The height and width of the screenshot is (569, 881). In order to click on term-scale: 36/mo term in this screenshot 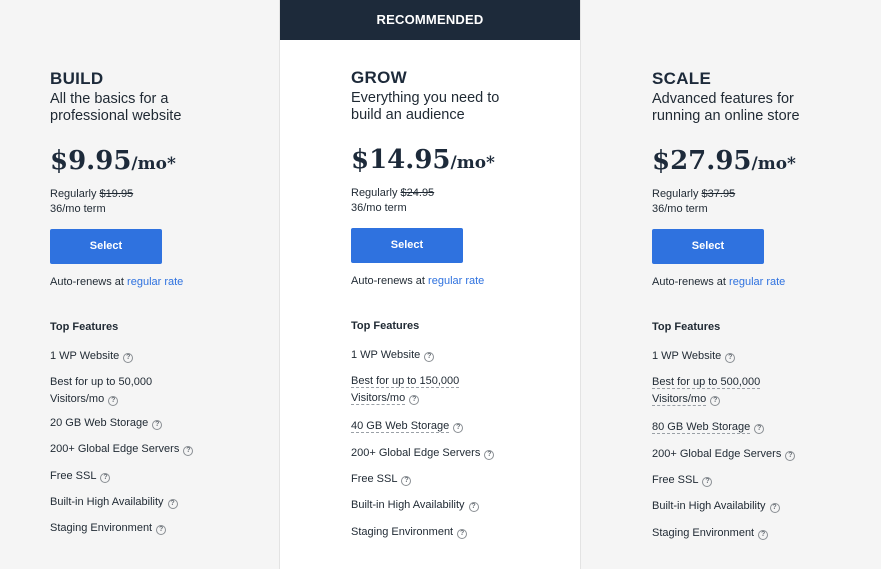, I will do `click(680, 209)`.